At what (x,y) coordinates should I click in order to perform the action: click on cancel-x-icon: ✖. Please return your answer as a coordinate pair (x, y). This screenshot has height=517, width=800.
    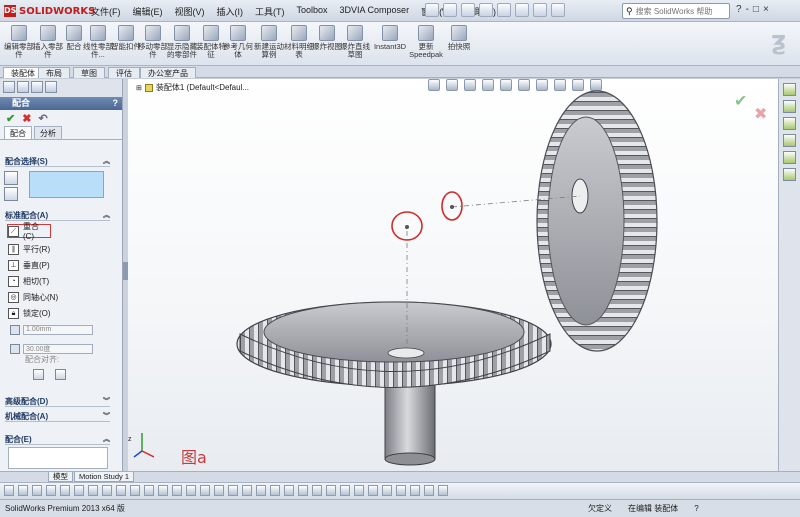
    Looking at the image, I should click on (26, 118).